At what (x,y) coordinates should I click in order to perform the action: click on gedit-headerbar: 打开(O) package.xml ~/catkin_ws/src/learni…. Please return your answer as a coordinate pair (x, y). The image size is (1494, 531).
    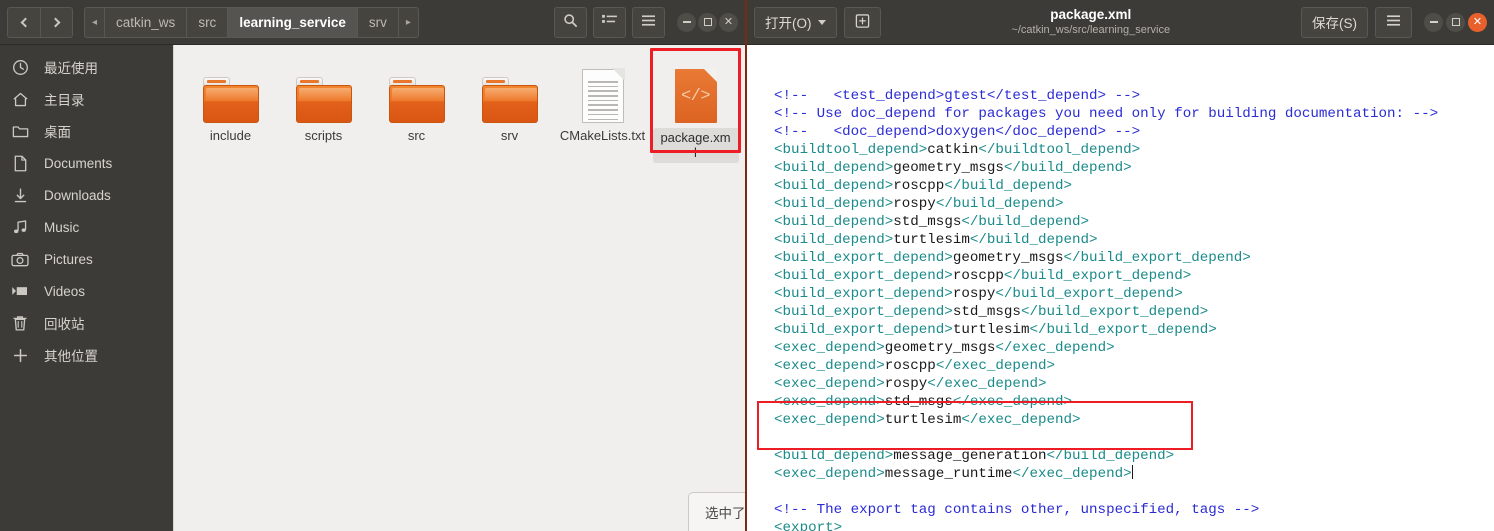
    Looking at the image, I should click on (1120, 22).